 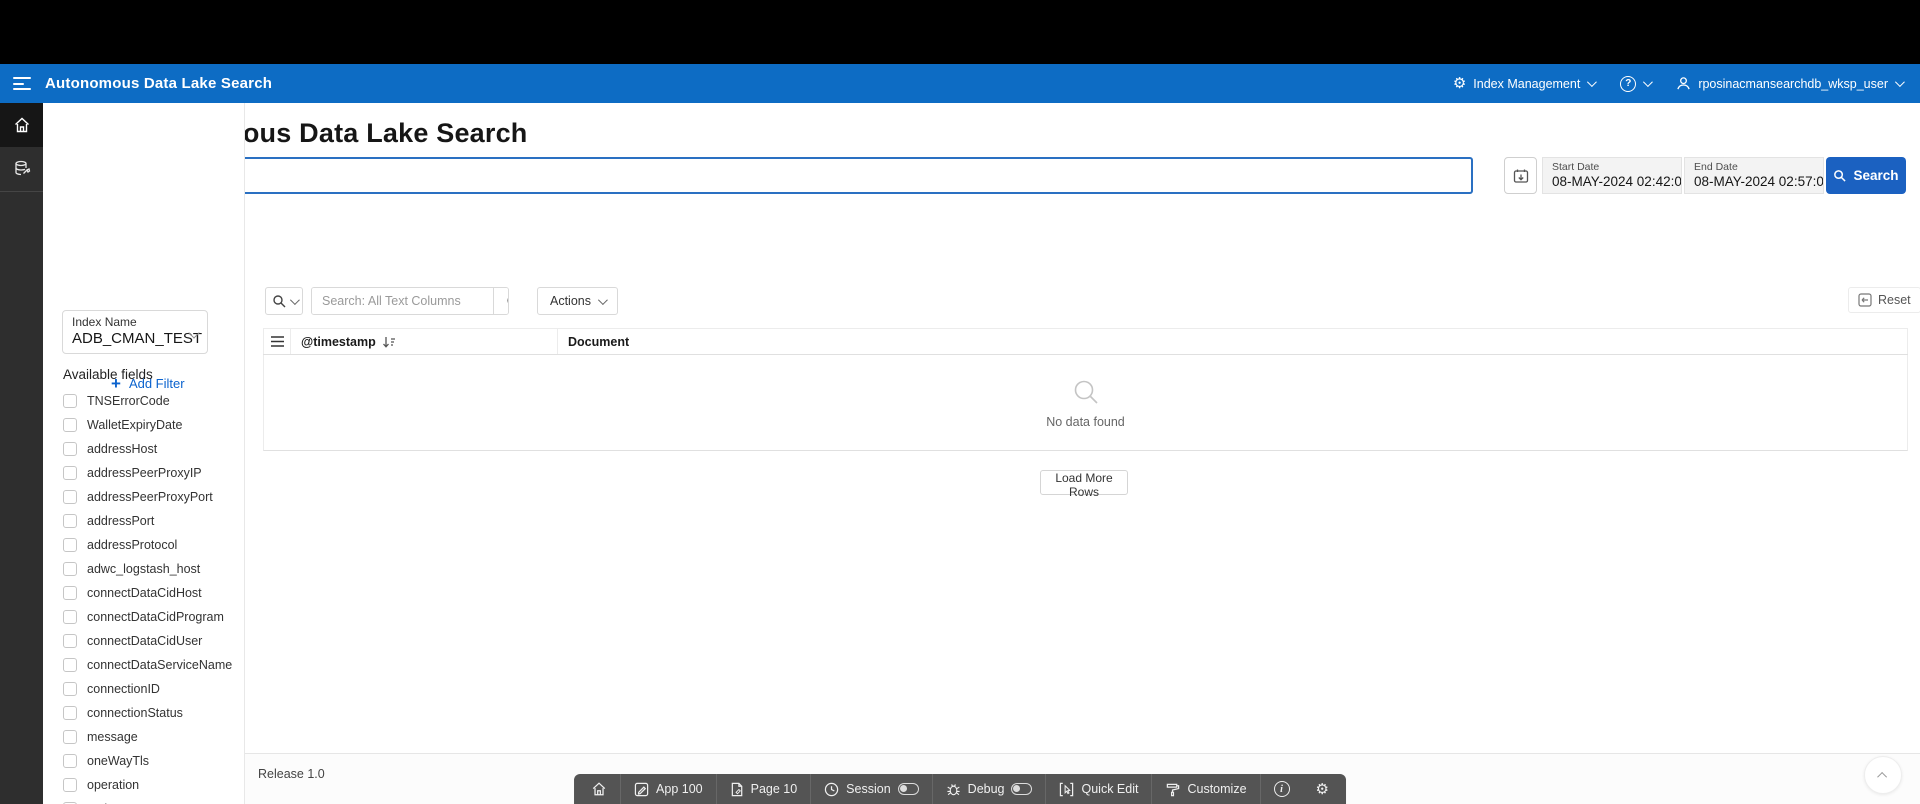 I want to click on actions-button: Actions, so click(x=577, y=301).